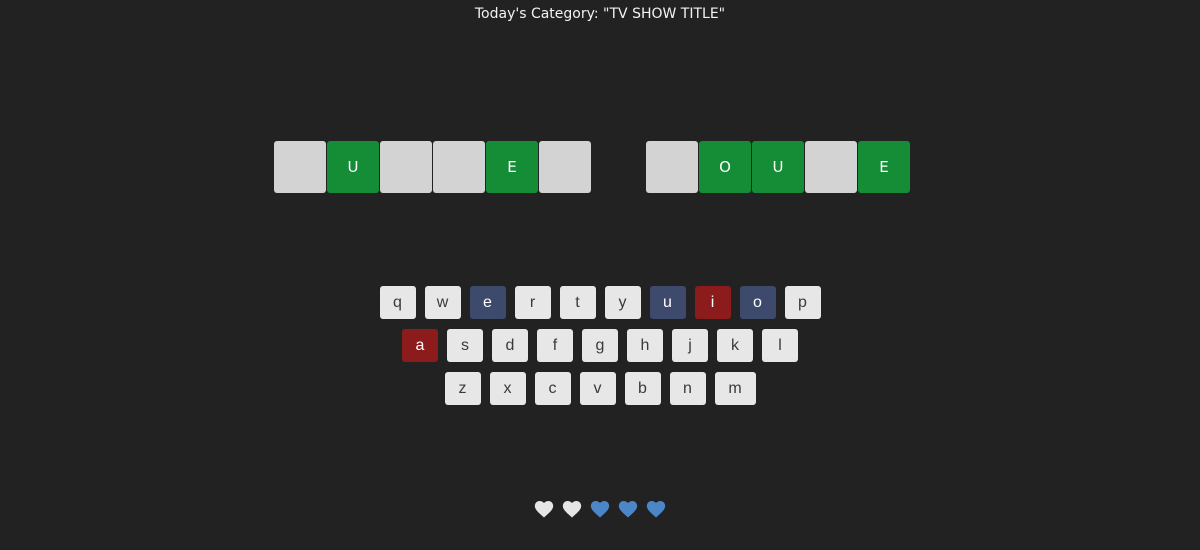  I want to click on word-2: O U E, so click(778, 167).